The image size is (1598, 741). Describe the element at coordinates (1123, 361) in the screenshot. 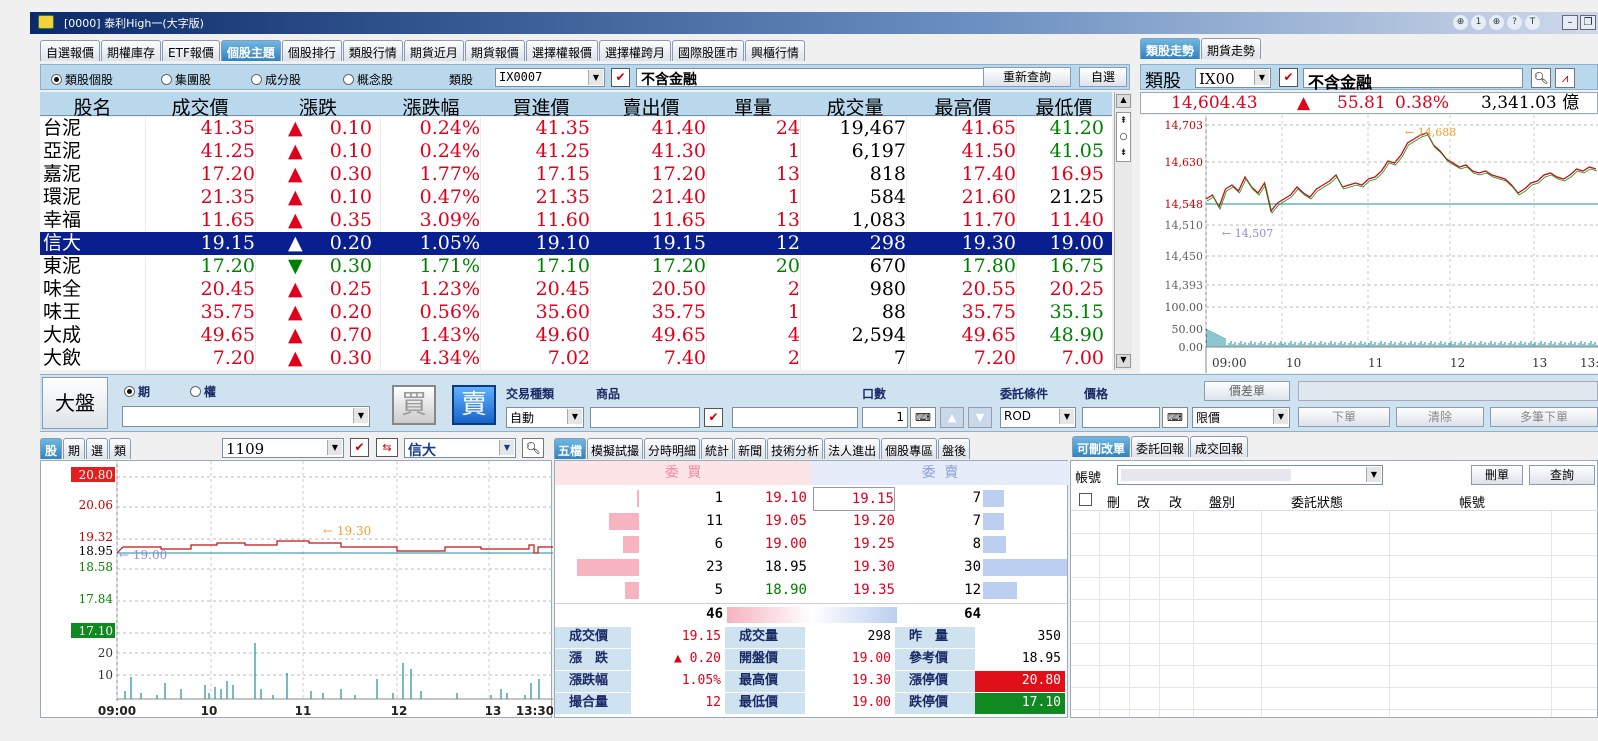

I see `scroll-down-icon: ▼` at that location.